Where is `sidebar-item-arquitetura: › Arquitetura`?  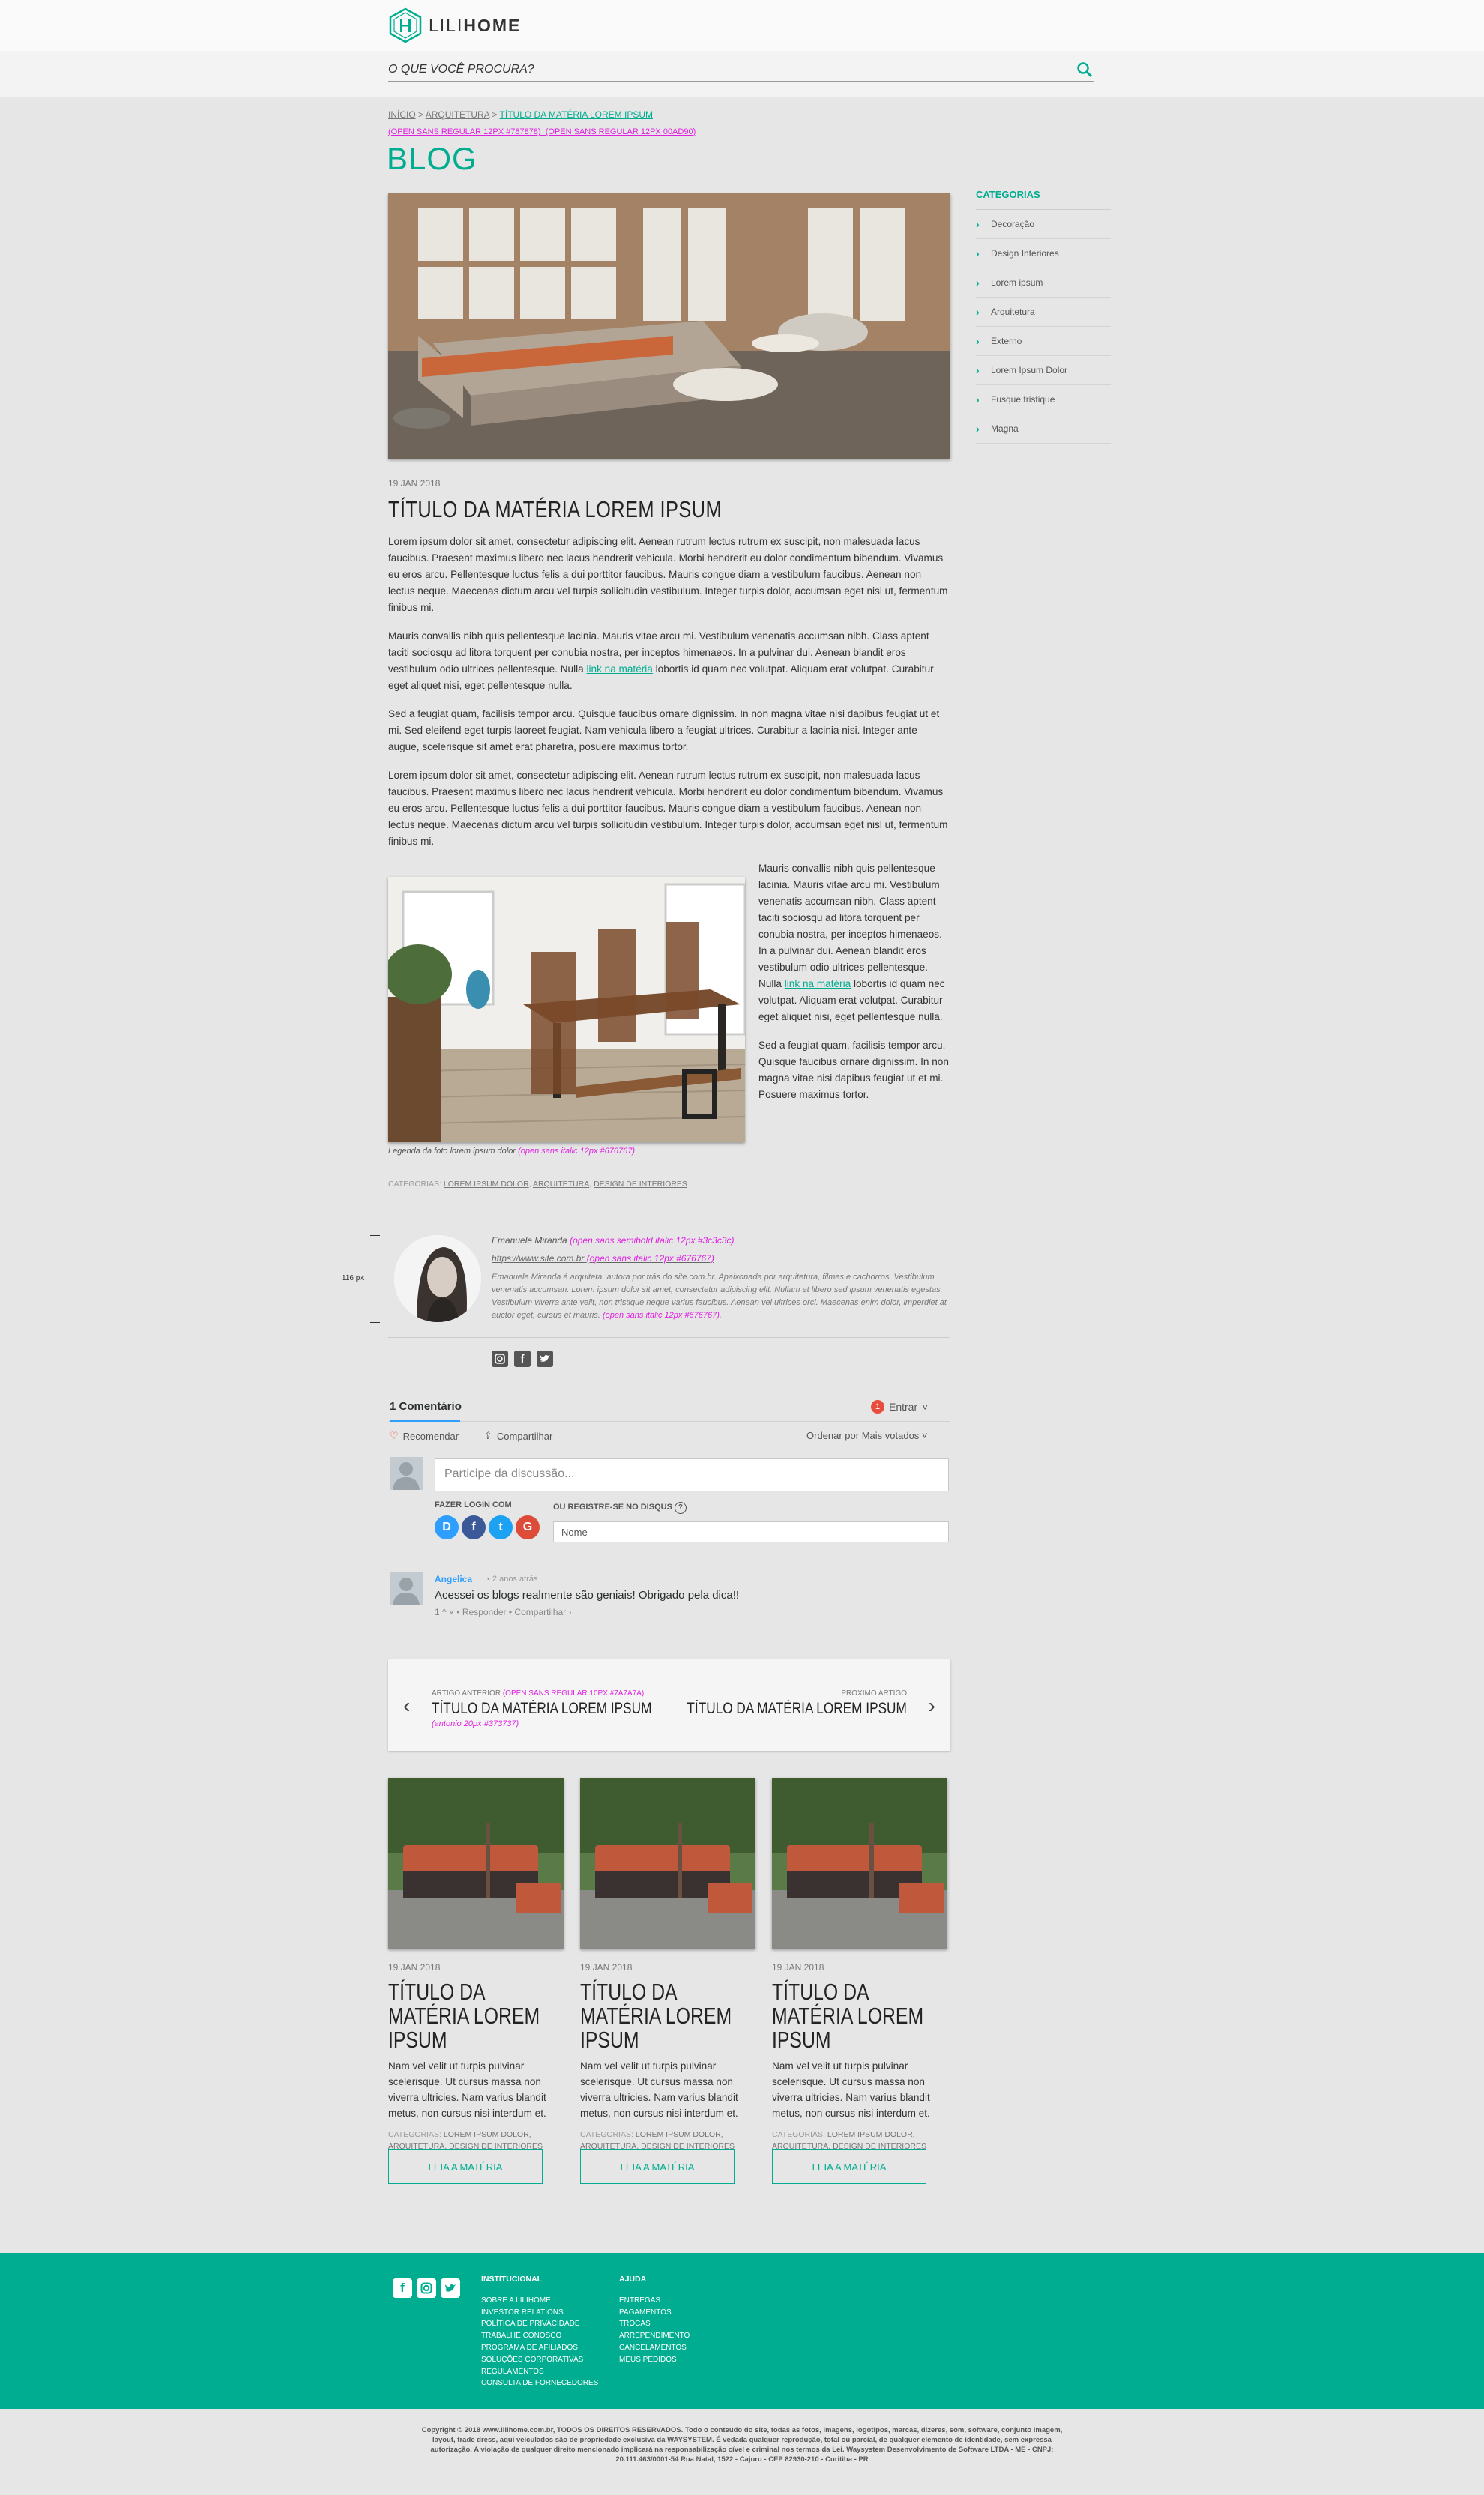
sidebar-item-arquitetura: › Arquitetura is located at coordinates (1043, 312).